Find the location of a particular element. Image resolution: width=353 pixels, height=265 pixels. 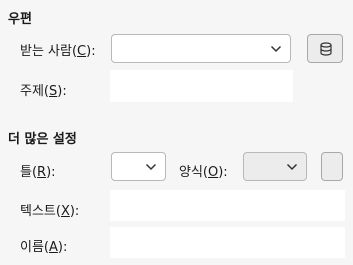

name-input is located at coordinates (227, 242).